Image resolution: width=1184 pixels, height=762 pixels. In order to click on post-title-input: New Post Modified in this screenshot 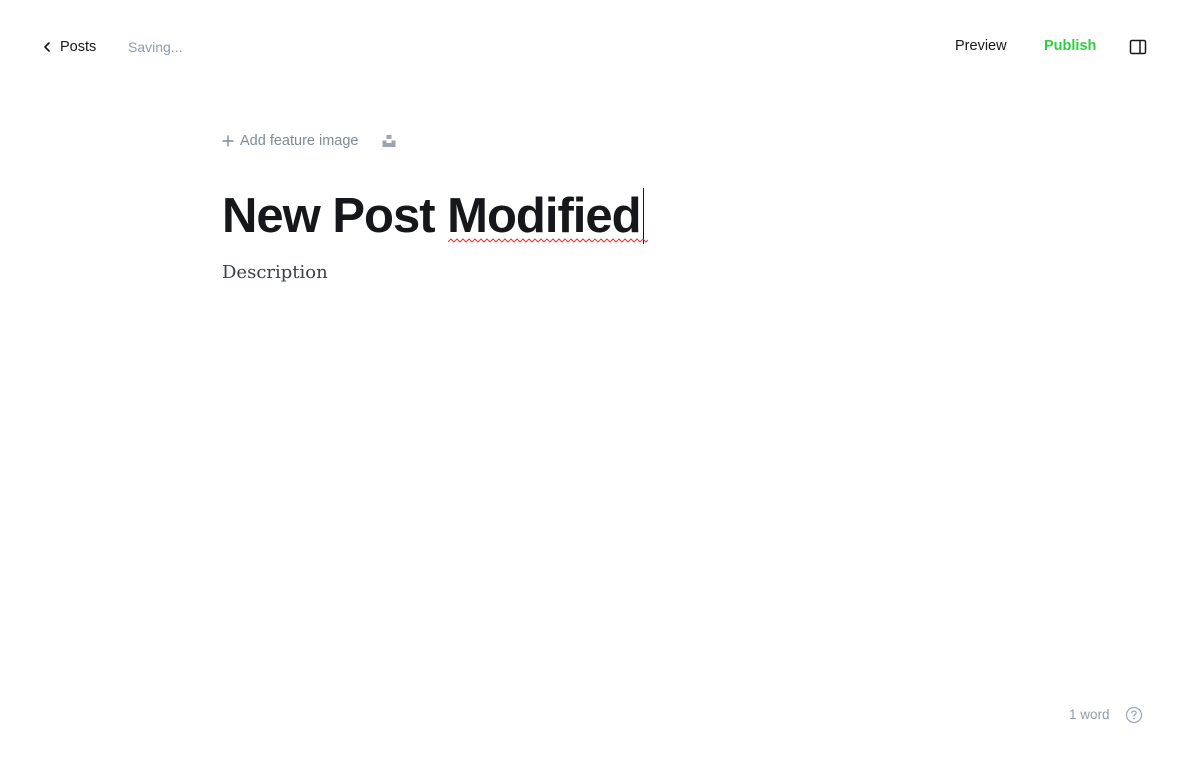, I will do `click(433, 216)`.